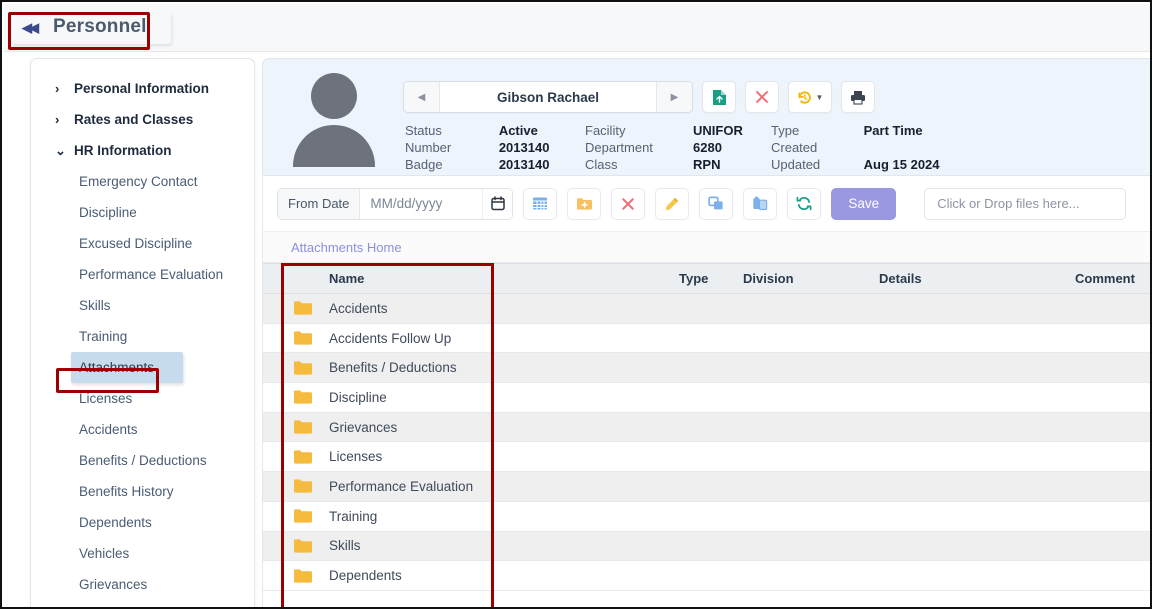 This screenshot has width=1152, height=609. What do you see at coordinates (142, 522) in the screenshot?
I see `sidebar-item-dependents: Dependents` at bounding box center [142, 522].